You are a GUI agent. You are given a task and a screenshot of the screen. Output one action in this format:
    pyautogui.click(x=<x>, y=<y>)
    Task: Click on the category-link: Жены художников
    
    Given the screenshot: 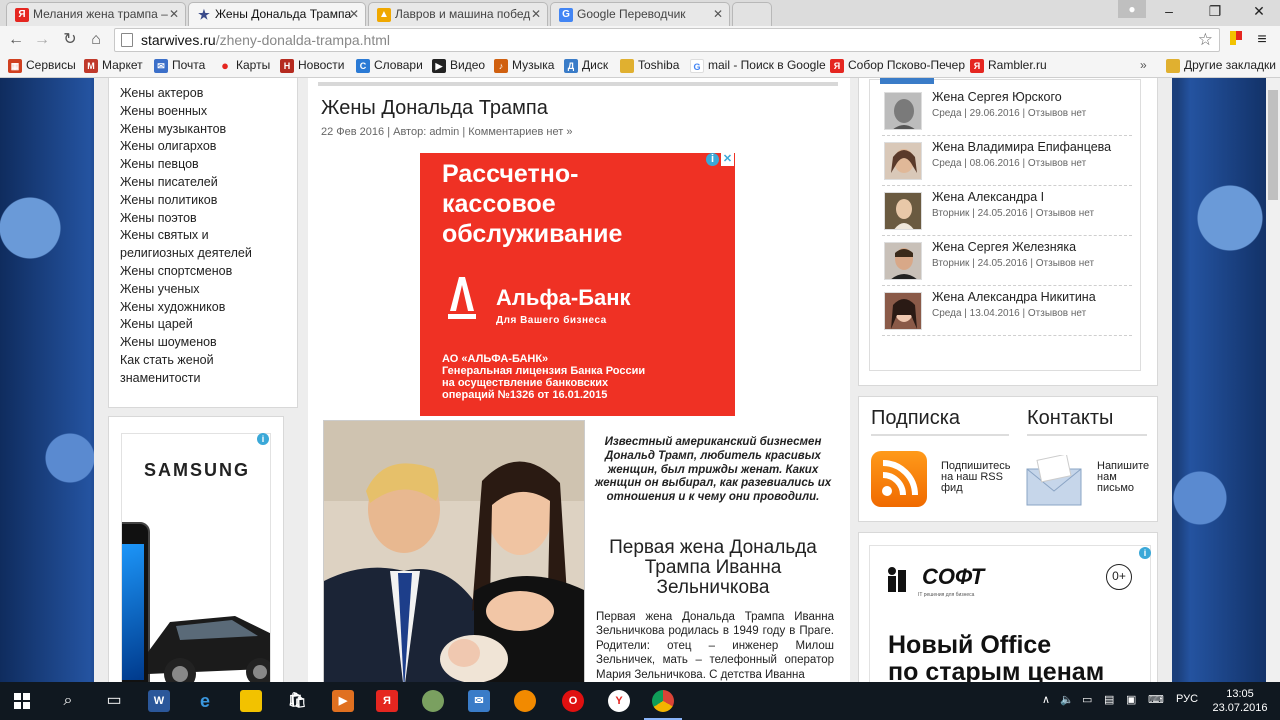 What is the action you would take?
    pyautogui.click(x=203, y=308)
    